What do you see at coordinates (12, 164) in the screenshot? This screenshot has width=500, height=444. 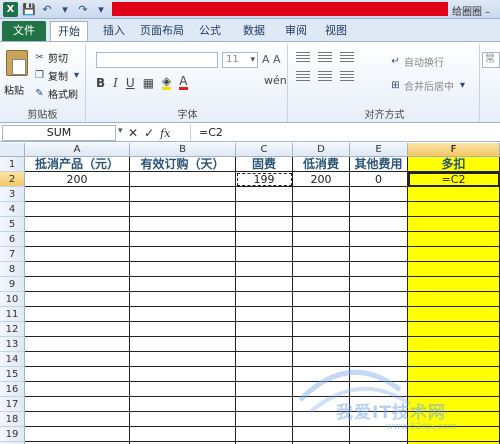 I see `row-header: 1` at bounding box center [12, 164].